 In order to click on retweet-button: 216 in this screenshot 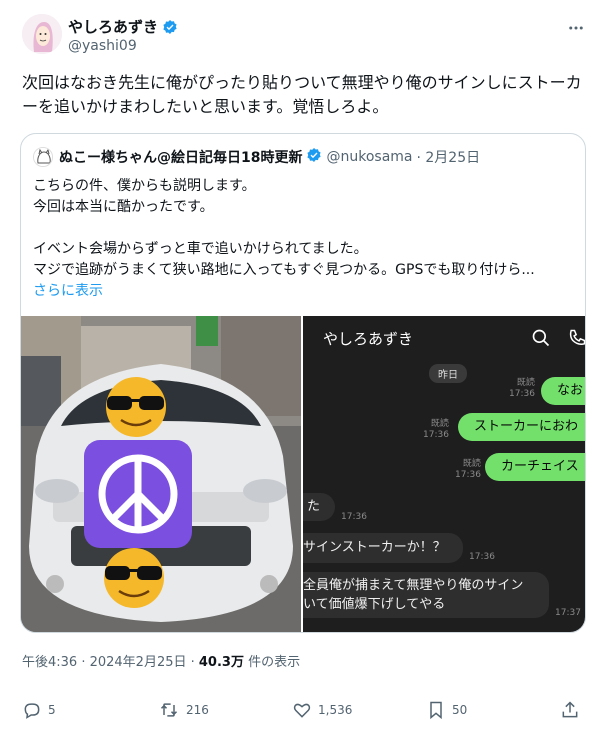, I will do `click(183, 710)`.